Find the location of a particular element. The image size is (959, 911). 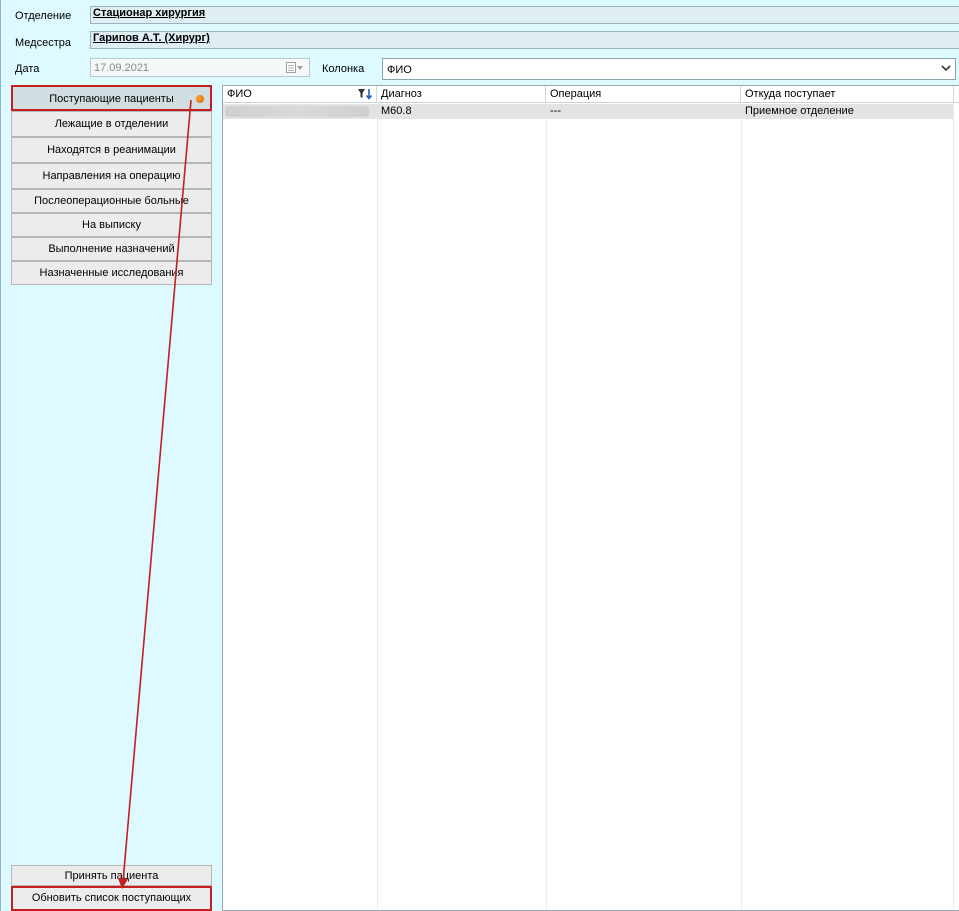

refresh-incoming-button: Обновить список поступающих is located at coordinates (111, 898).